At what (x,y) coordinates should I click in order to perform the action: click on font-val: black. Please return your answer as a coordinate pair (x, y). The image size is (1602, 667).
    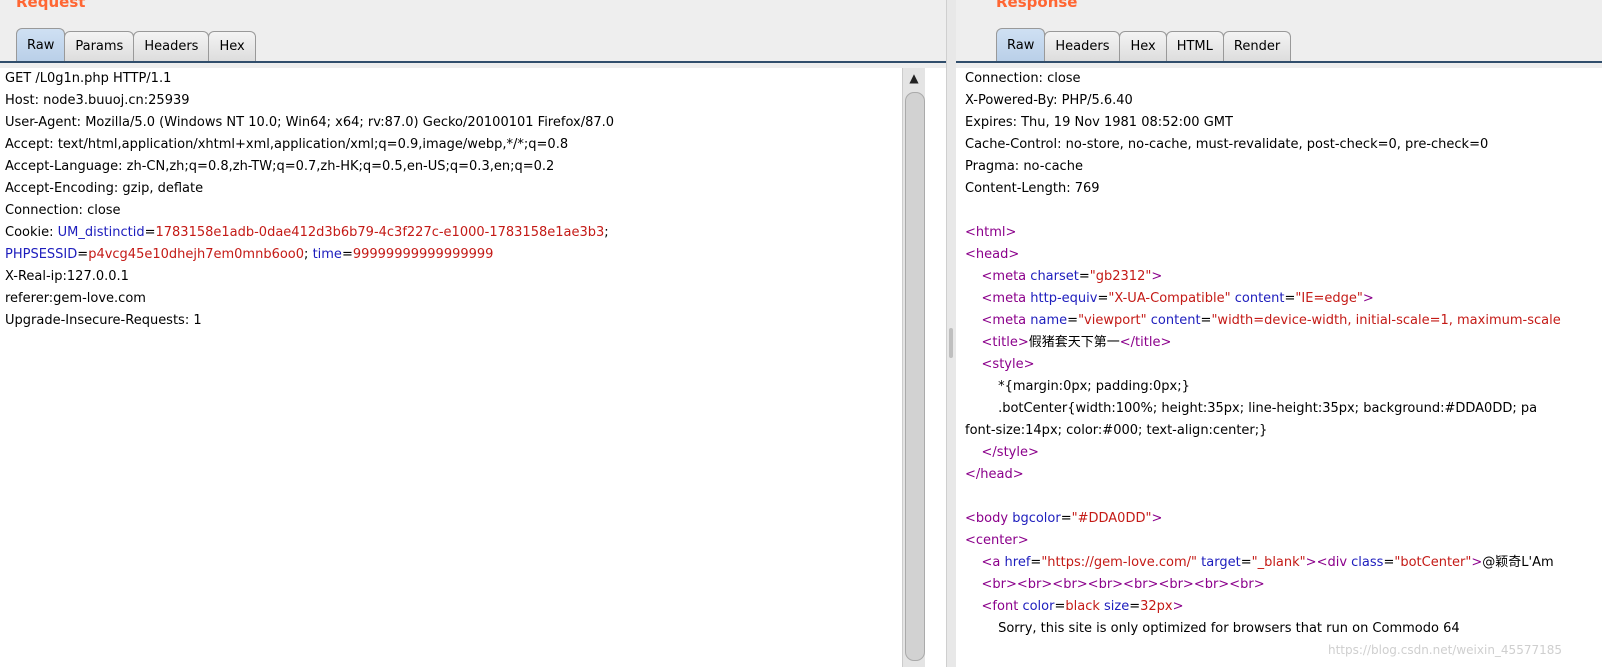
    Looking at the image, I should click on (1082, 606).